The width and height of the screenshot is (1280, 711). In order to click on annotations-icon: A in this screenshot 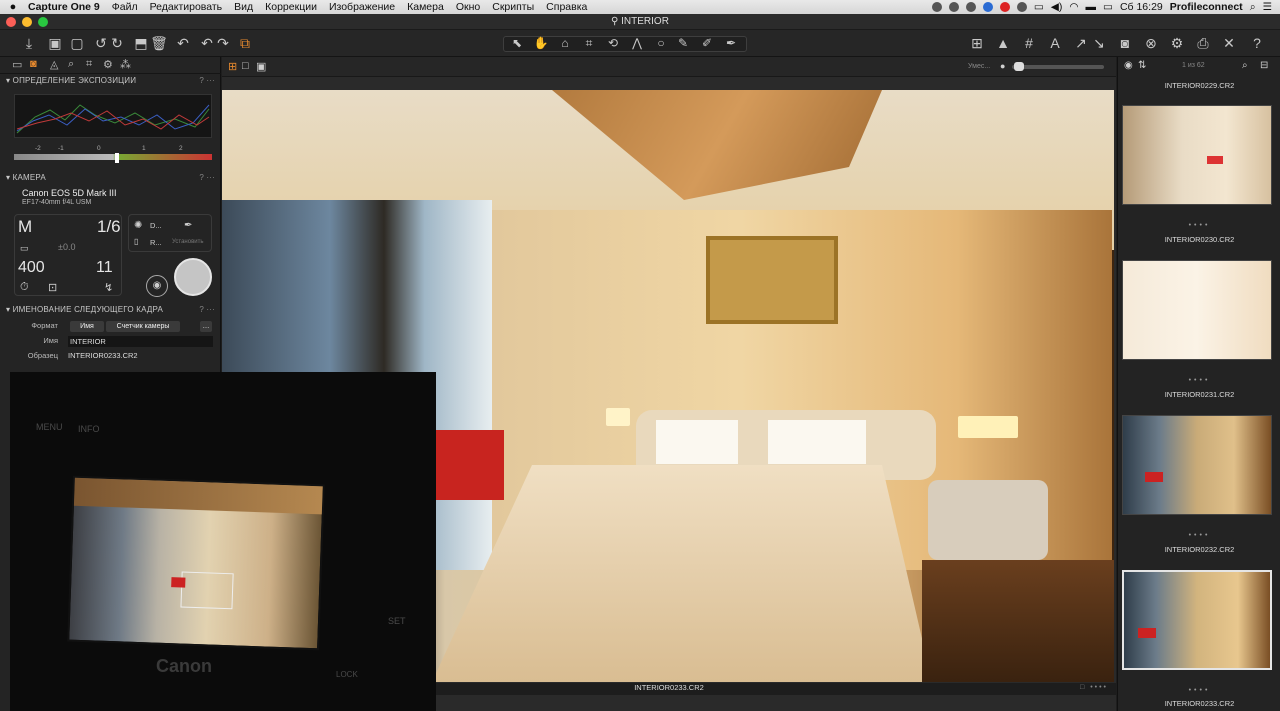, I will do `click(1055, 43)`.